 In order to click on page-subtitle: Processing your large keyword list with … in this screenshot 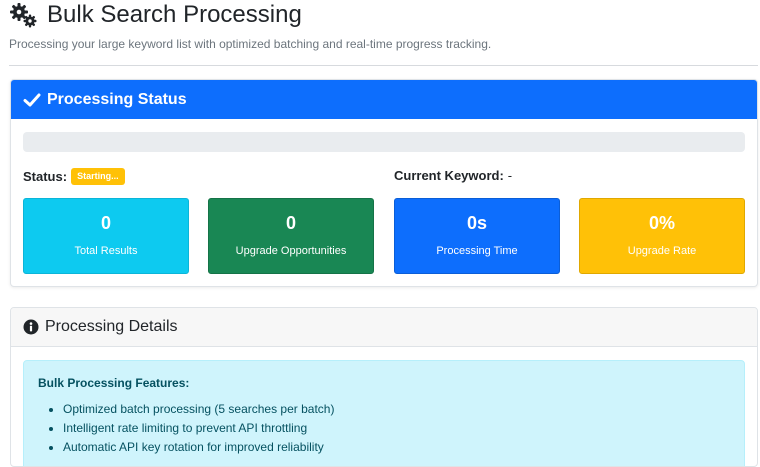, I will do `click(250, 44)`.